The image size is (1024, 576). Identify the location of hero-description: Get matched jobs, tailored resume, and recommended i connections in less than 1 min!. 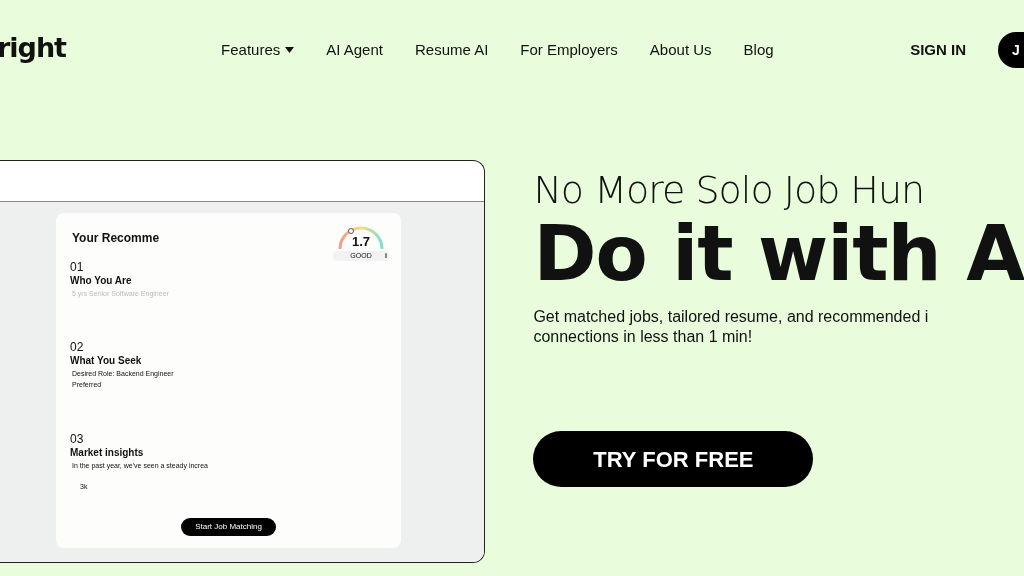
(731, 327).